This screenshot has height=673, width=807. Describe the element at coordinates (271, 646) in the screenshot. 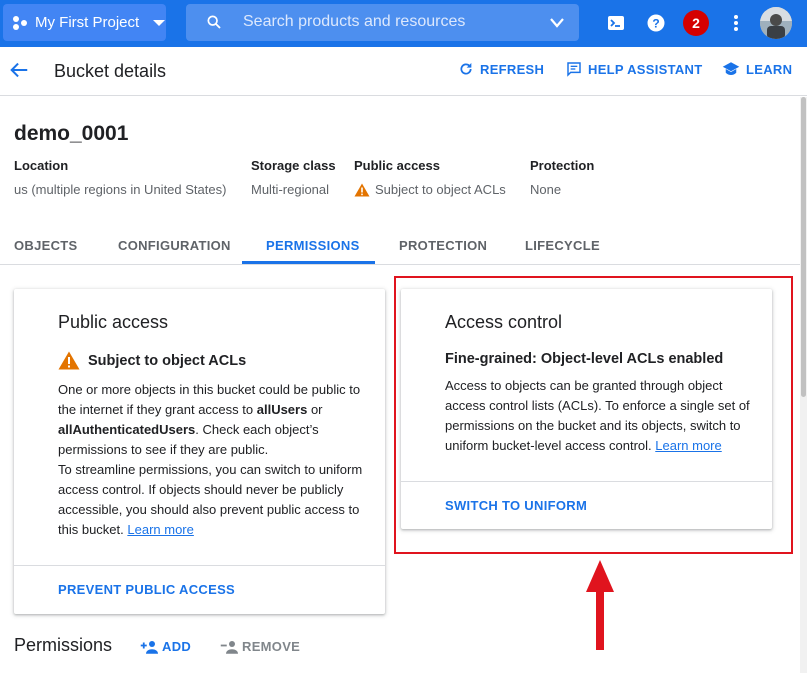

I see `remove-label: REMOVE` at that location.